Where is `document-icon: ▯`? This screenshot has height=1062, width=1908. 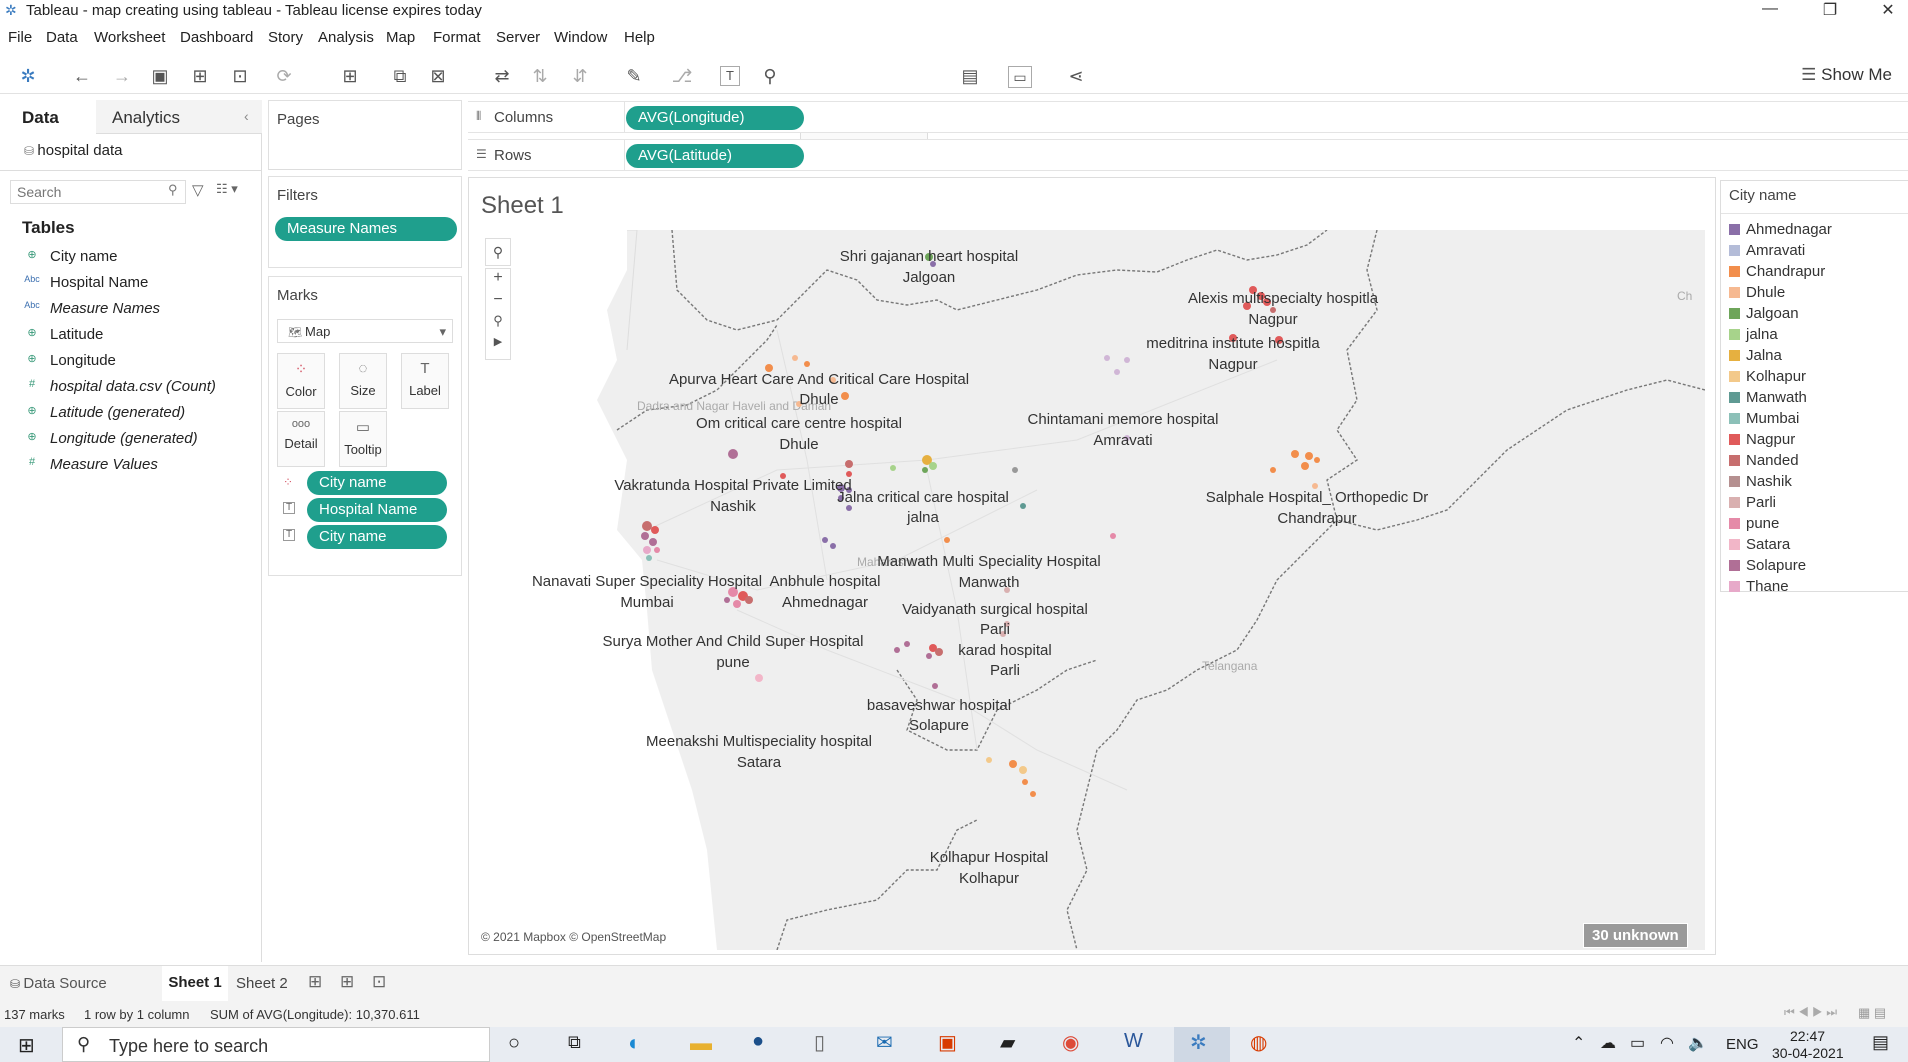 document-icon: ▯ is located at coordinates (819, 1042).